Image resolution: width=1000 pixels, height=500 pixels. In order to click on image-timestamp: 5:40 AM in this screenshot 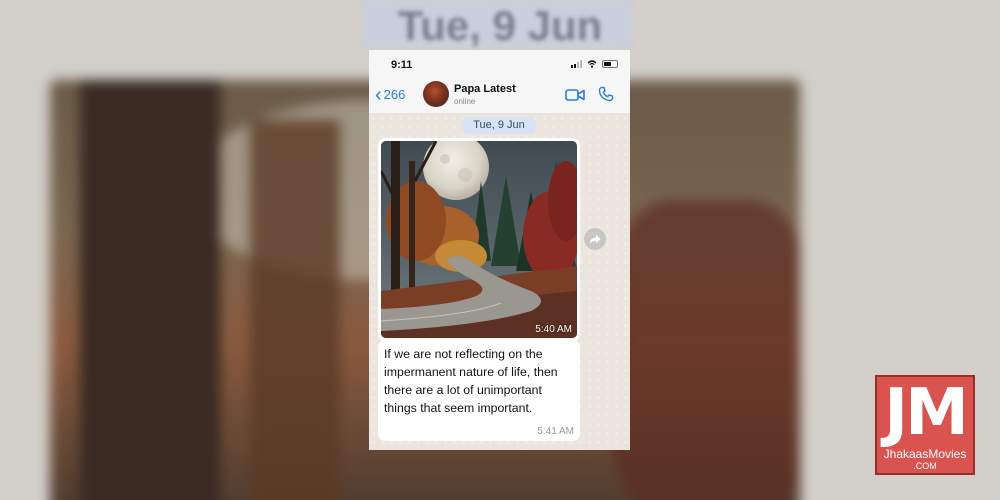, I will do `click(553, 329)`.